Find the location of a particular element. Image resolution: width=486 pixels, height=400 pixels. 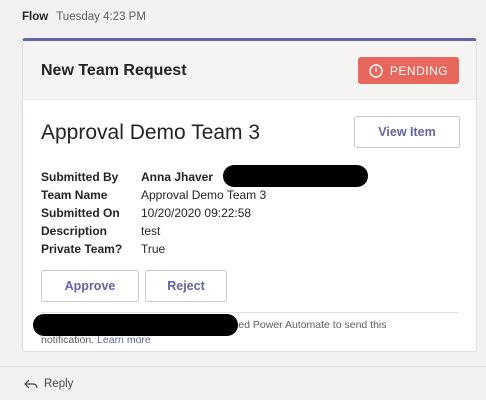

fact-row: Description test is located at coordinates (153, 231).